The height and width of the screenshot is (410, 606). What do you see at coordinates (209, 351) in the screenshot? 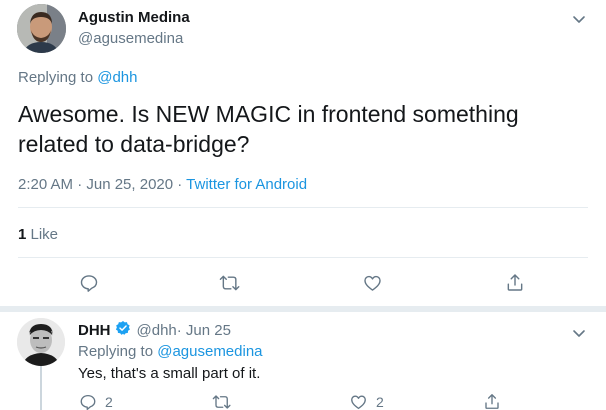
I see `replying-mention: @agusemedina` at bounding box center [209, 351].